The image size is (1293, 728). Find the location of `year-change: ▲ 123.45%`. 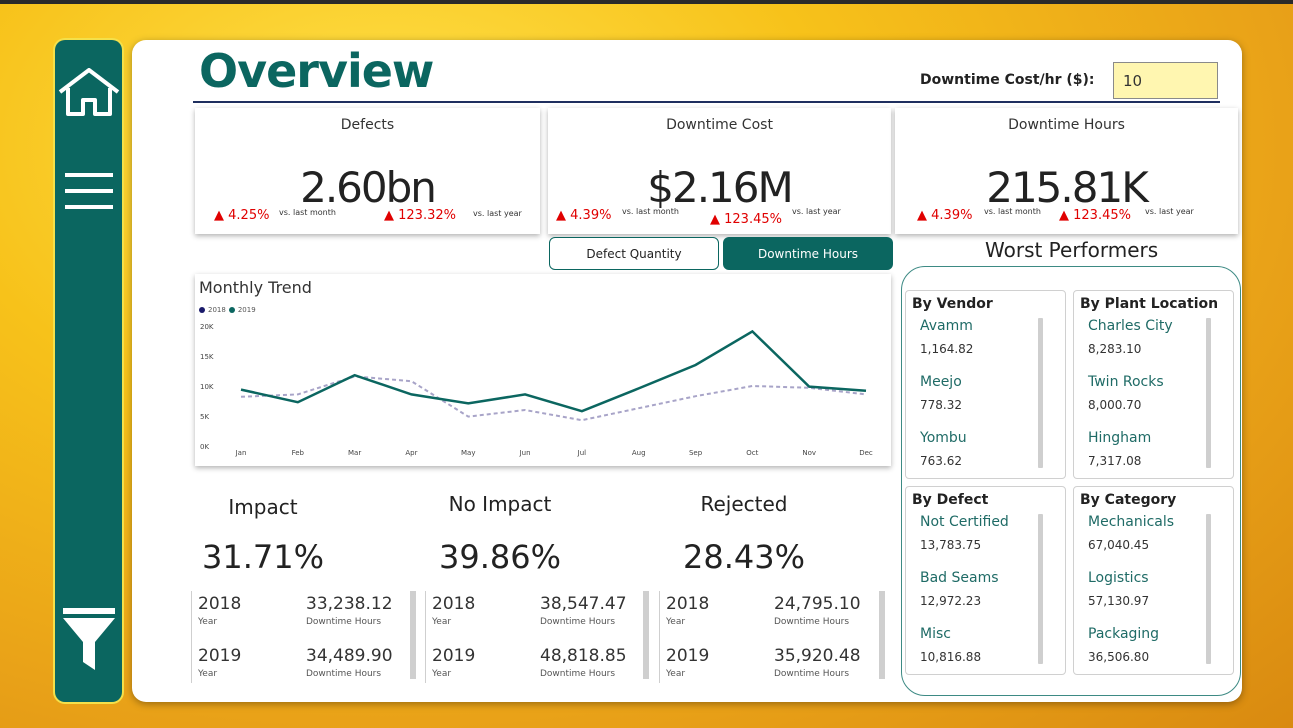

year-change: ▲ 123.45% is located at coordinates (746, 219).